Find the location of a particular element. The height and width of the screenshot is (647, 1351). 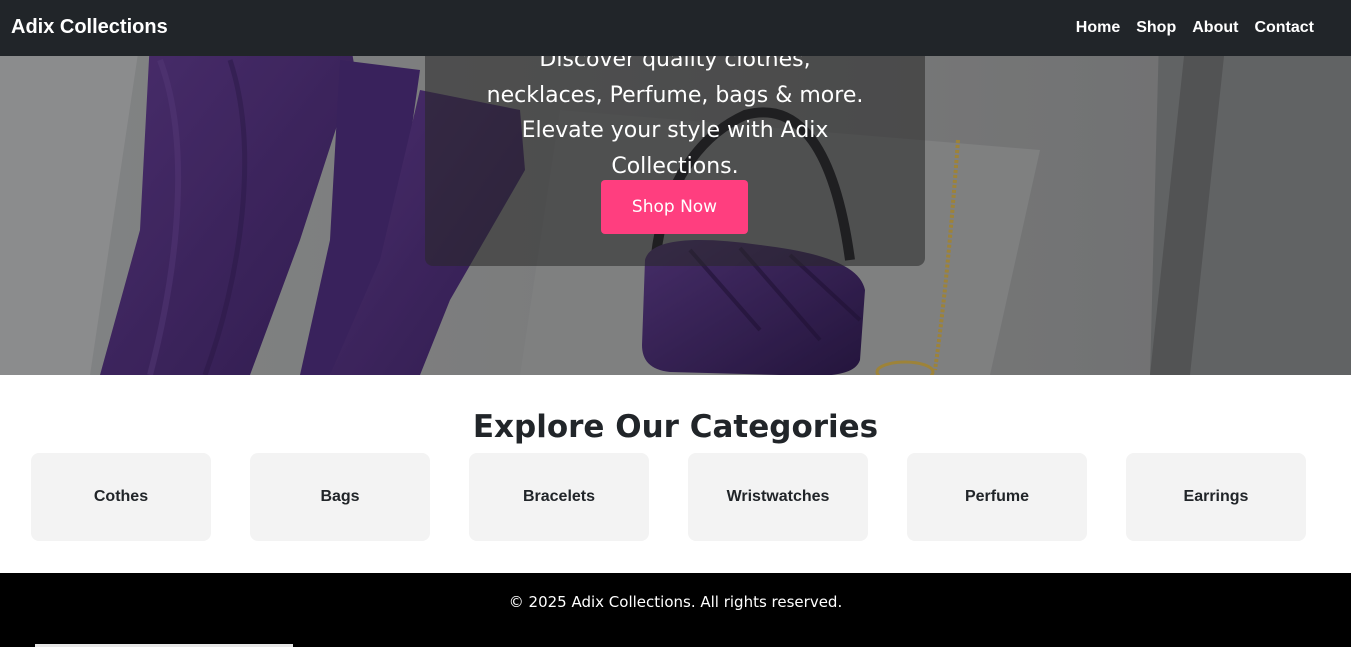

category-card-bracelets: Bracelets is located at coordinates (559, 497).